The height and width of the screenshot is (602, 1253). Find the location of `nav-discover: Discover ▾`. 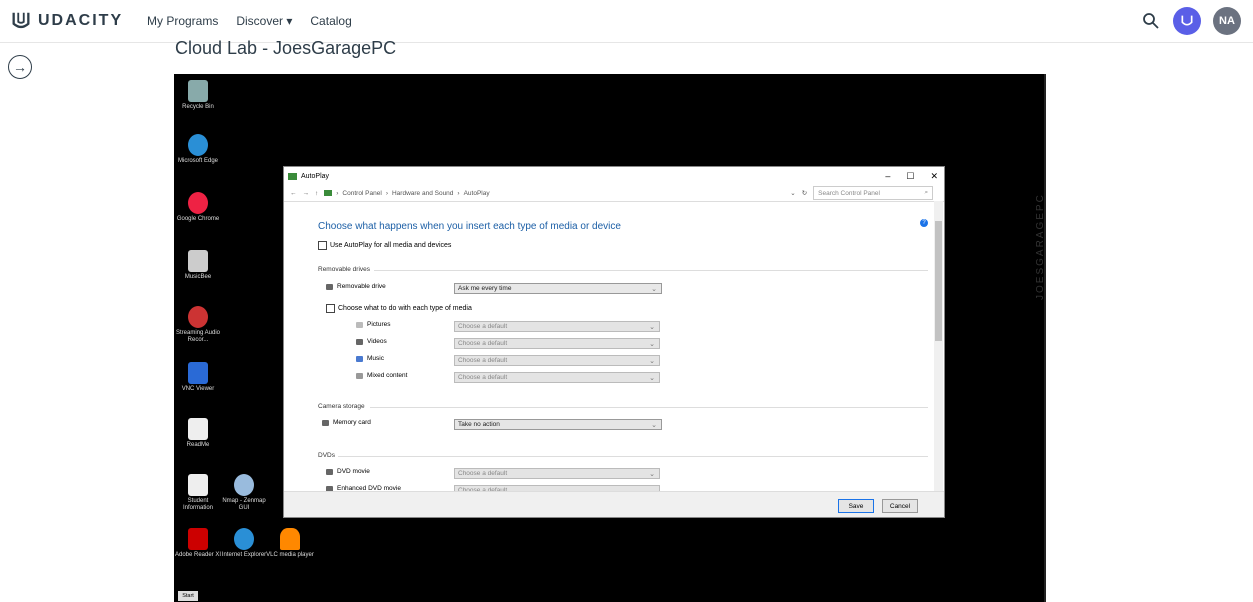

nav-discover: Discover ▾ is located at coordinates (264, 21).